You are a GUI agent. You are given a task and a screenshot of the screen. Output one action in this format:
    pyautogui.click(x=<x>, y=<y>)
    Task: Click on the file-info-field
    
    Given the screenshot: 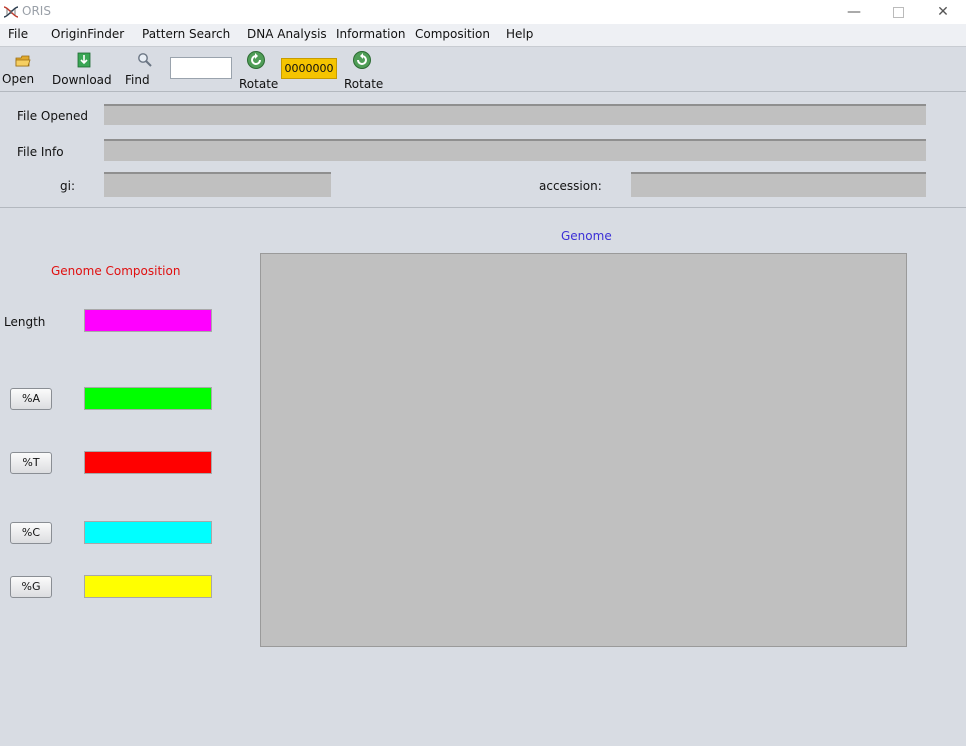 What is the action you would take?
    pyautogui.click(x=515, y=150)
    